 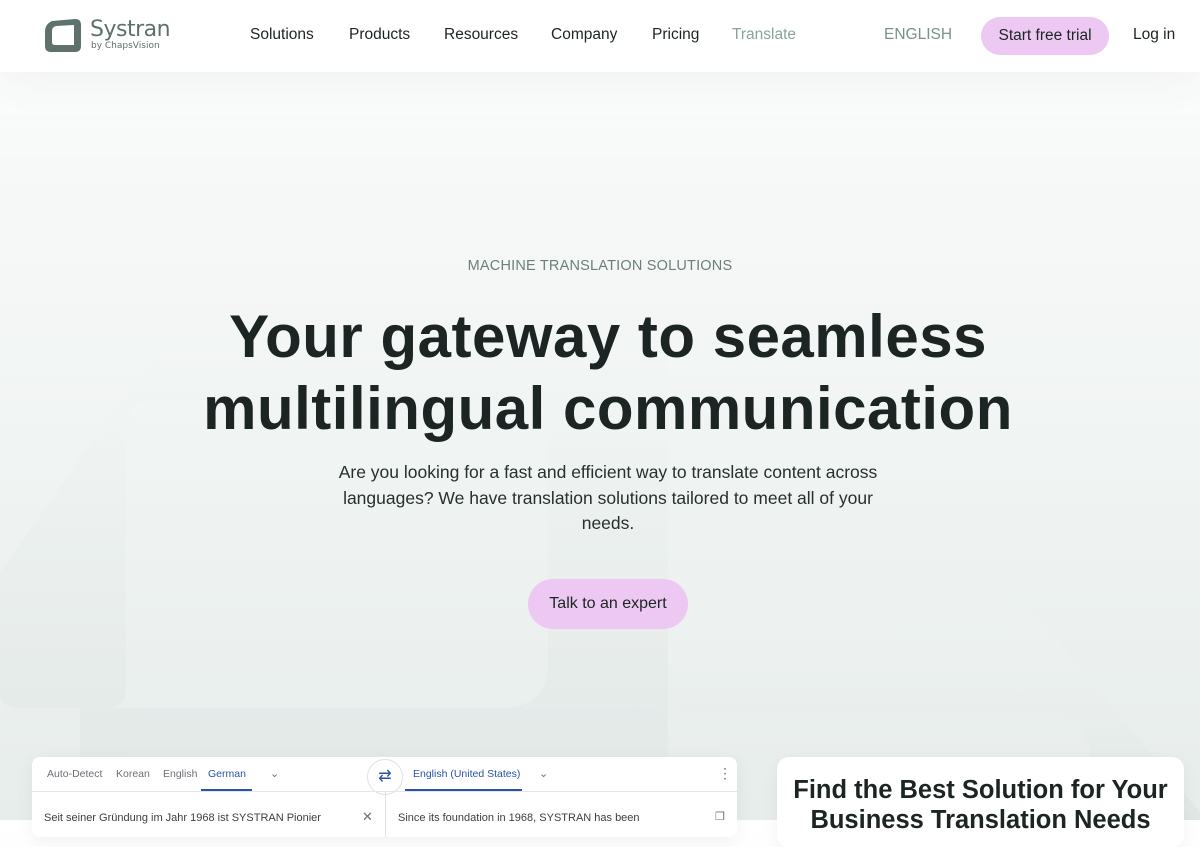 What do you see at coordinates (130, 29) in the screenshot?
I see `brand-name: Systran` at bounding box center [130, 29].